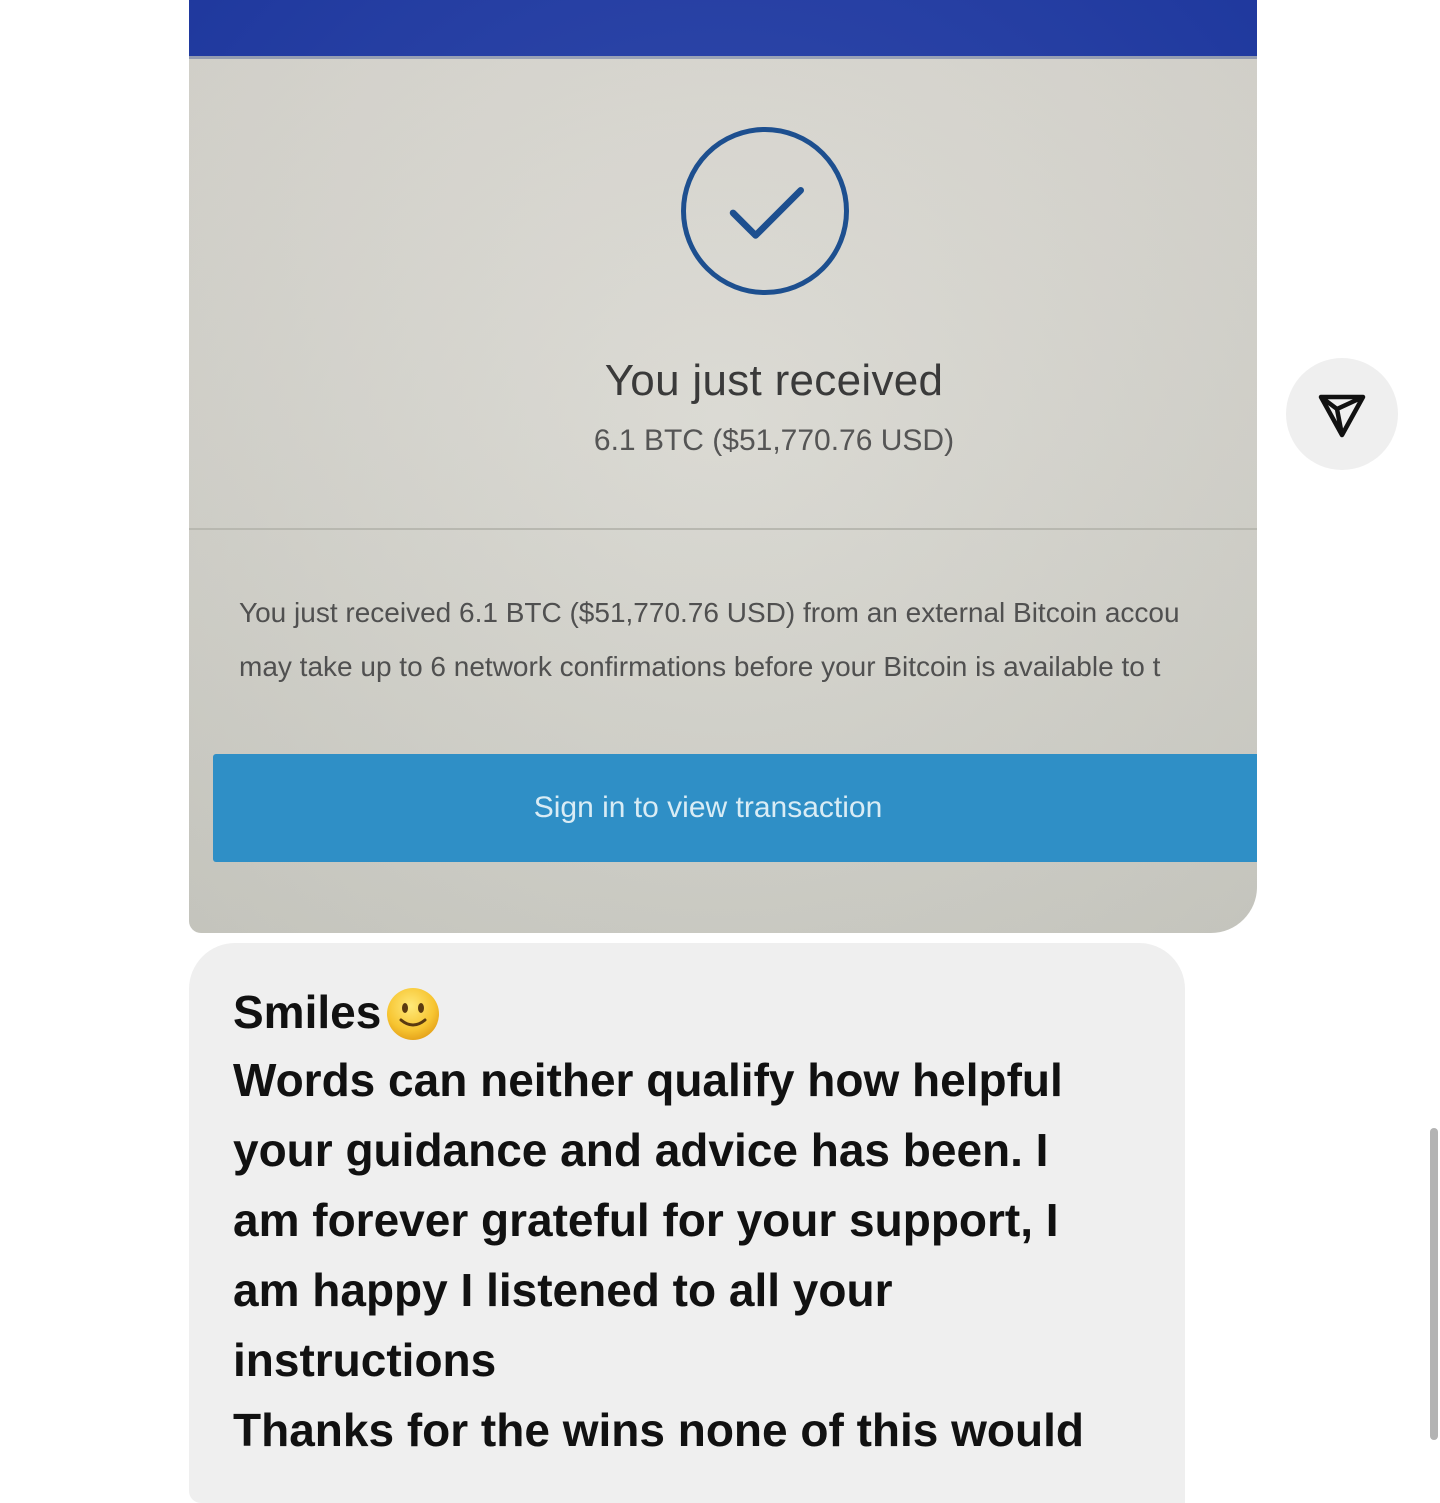 The width and height of the screenshot is (1440, 1503). I want to click on message-first-line: Smiles, so click(307, 1012).